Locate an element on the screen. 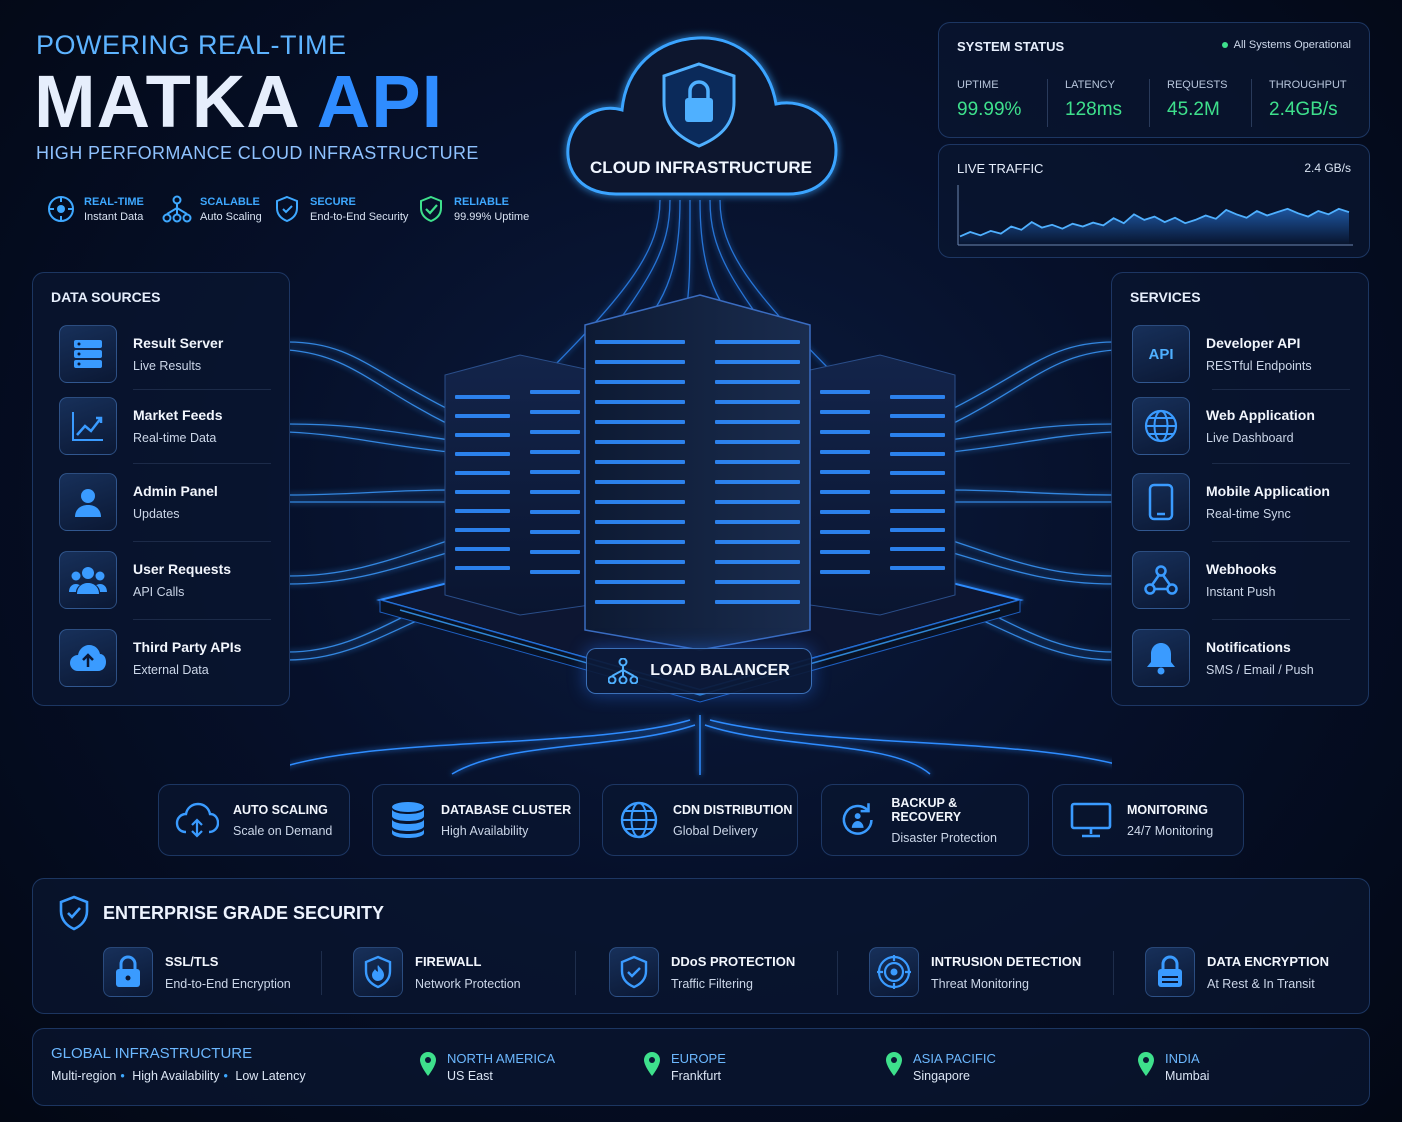 This screenshot has height=1122, width=1402. security-item-firewall: FIREWALL Network Protection is located at coordinates (437, 972).